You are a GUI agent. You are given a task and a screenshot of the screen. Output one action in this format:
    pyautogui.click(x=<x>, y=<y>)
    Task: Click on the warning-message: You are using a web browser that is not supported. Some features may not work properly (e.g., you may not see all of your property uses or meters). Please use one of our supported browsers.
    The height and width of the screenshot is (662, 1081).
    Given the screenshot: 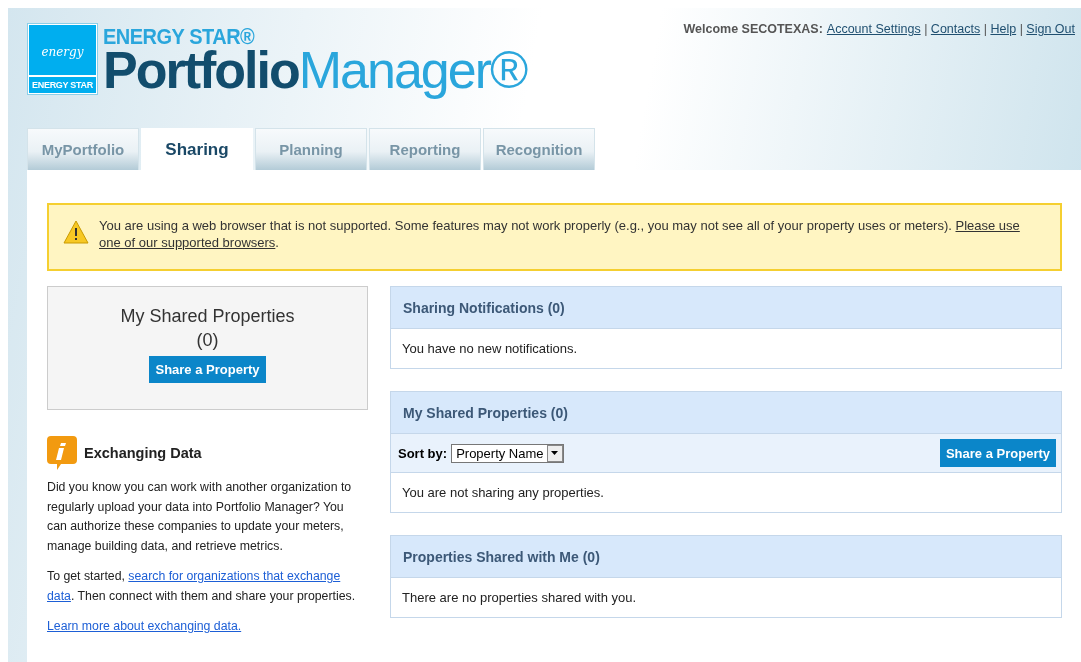 What is the action you would take?
    pyautogui.click(x=560, y=234)
    